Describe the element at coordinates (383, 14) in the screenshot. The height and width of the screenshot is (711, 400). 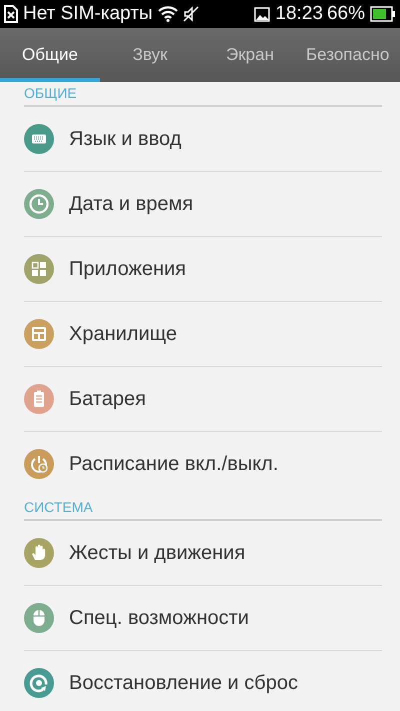
I see `battery-icon` at that location.